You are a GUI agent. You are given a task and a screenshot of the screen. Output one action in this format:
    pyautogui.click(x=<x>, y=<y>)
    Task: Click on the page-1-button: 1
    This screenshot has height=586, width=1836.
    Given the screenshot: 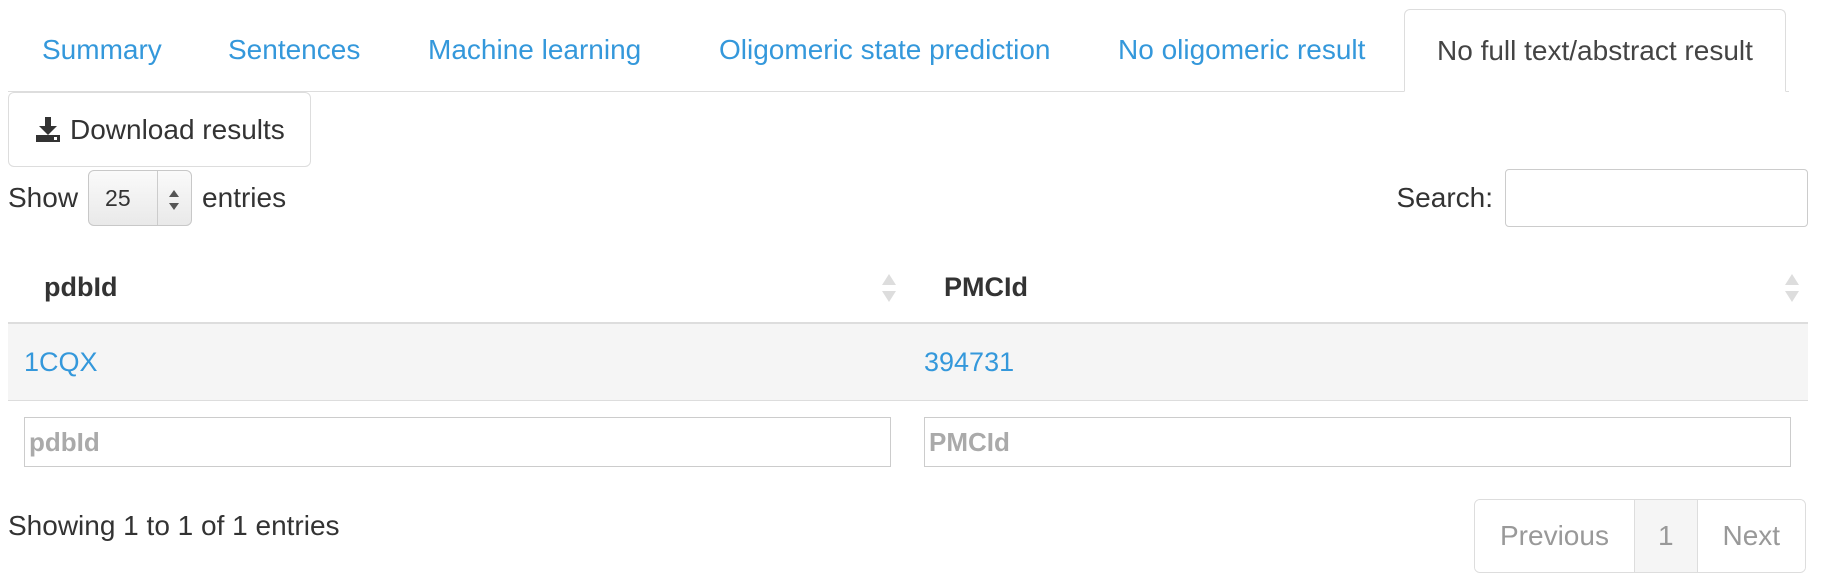 What is the action you would take?
    pyautogui.click(x=1665, y=536)
    